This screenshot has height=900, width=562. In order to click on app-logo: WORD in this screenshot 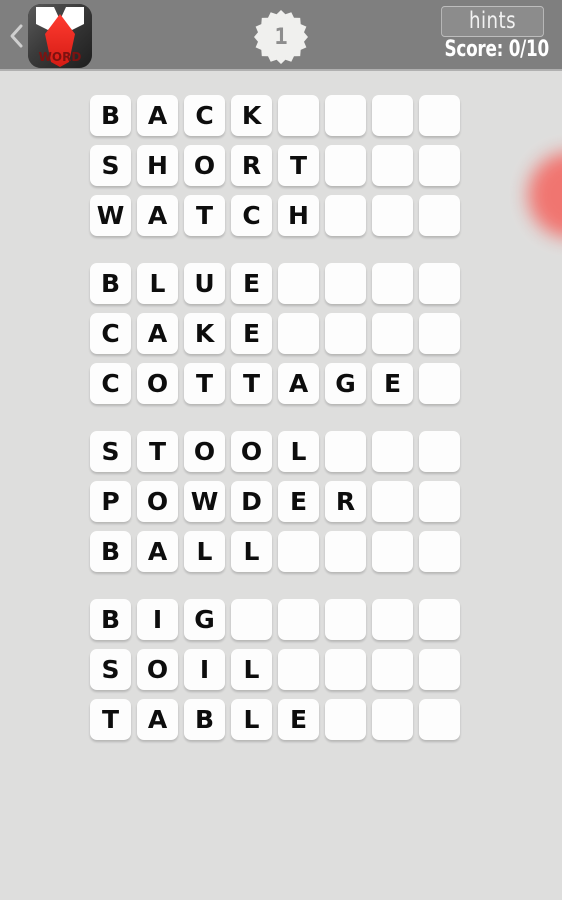, I will do `click(60, 36)`.